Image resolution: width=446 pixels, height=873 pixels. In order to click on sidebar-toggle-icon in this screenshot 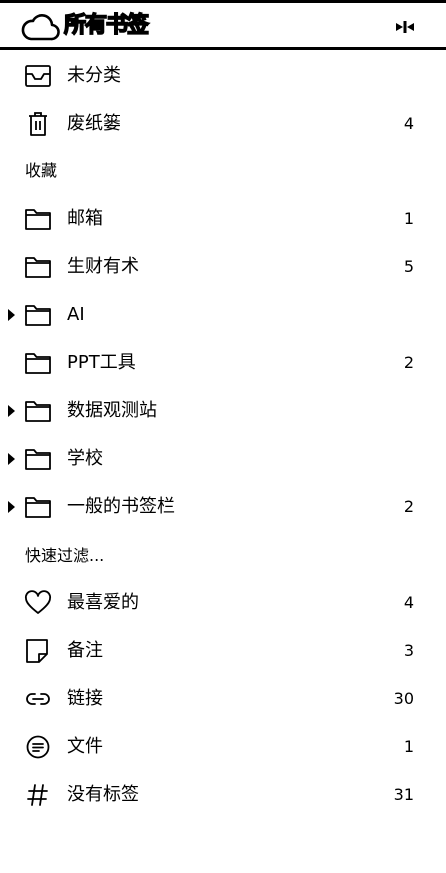, I will do `click(405, 27)`.